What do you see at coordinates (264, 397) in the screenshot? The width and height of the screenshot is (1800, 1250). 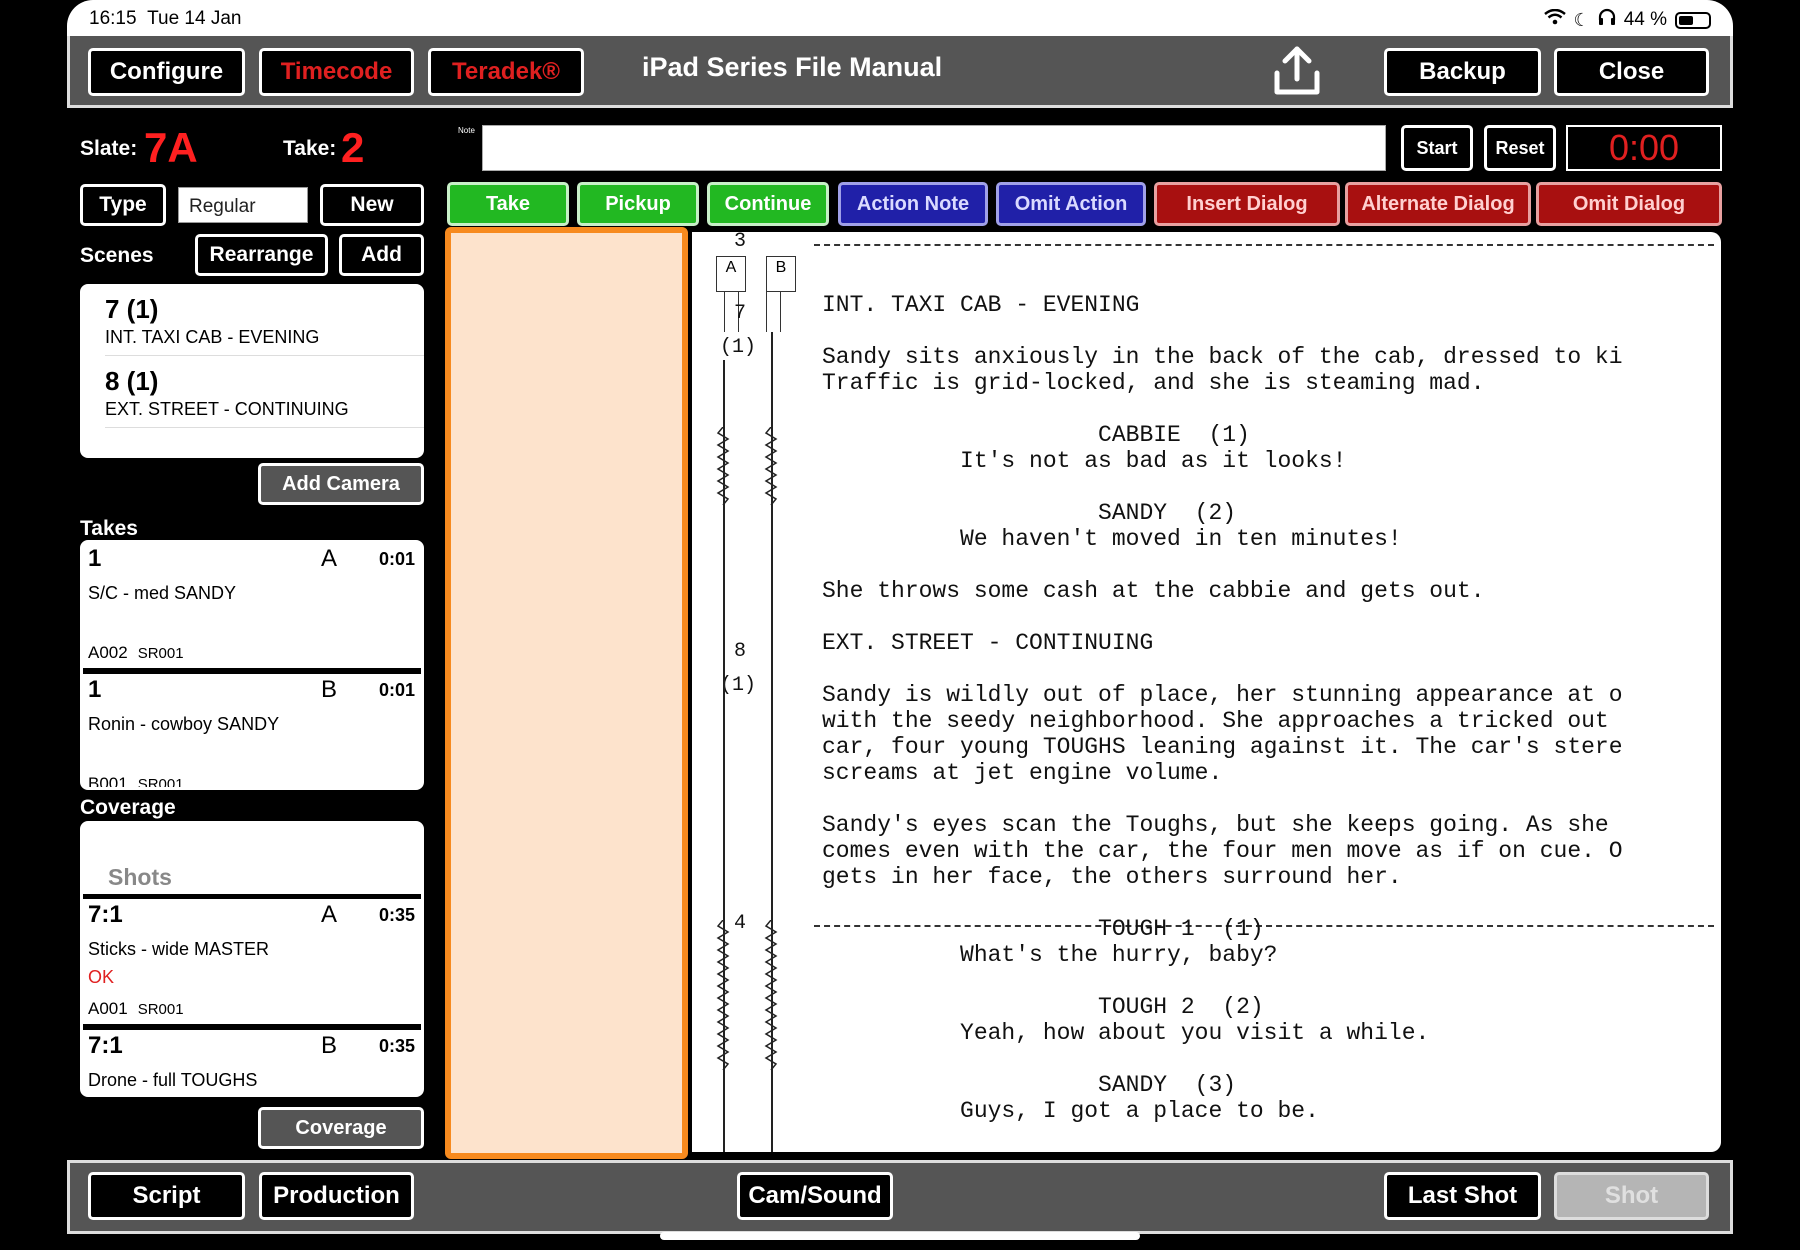 I see `scene-list-item: 8 (1) EXT. STREET - CONTINUING` at bounding box center [264, 397].